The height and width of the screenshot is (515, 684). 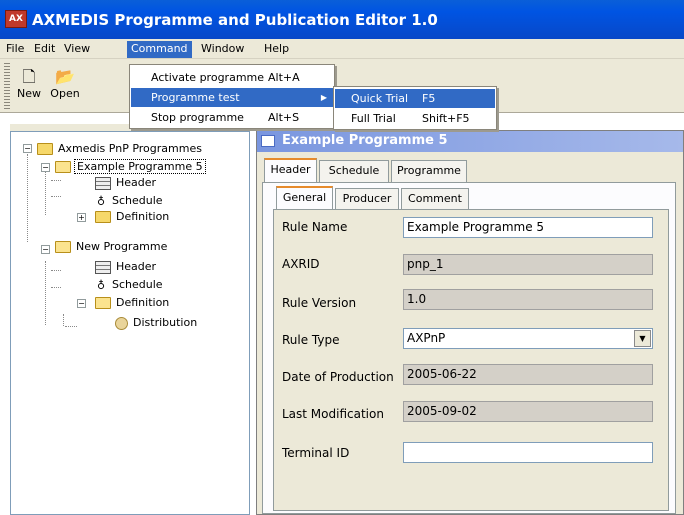 I want to click on menu-view: View, so click(x=77, y=49).